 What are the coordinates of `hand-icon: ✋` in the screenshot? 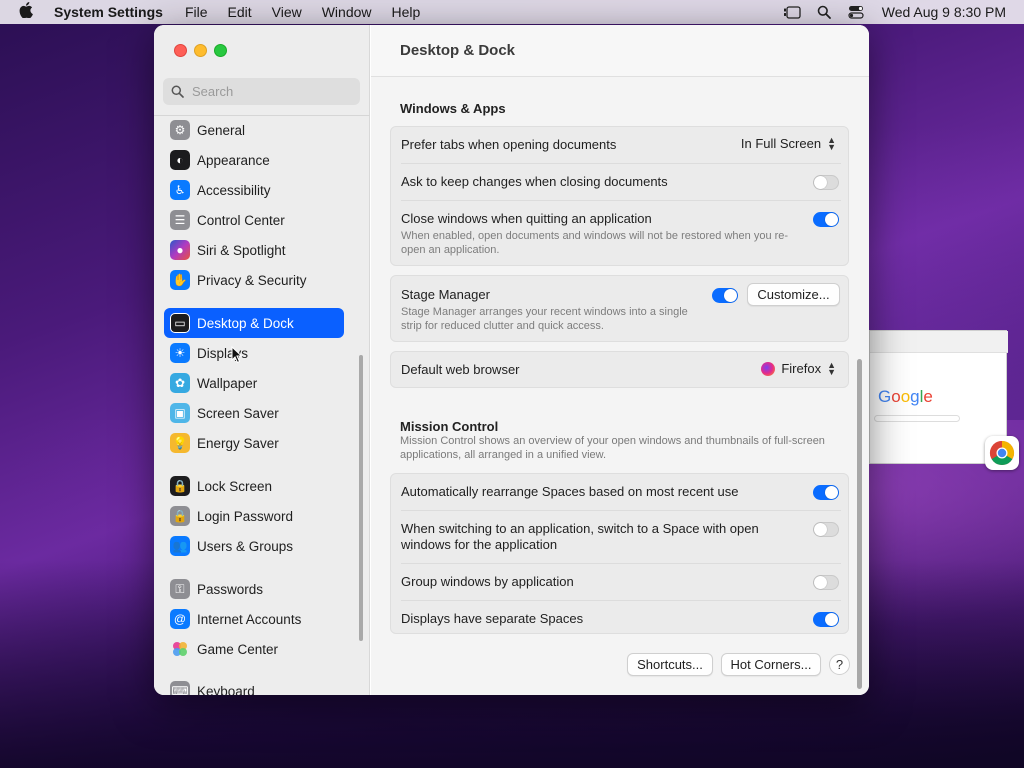 It's located at (180, 280).